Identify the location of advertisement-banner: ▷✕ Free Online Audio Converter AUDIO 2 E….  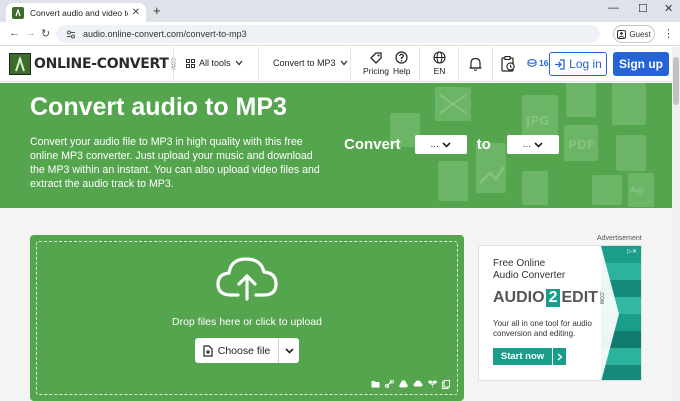
(560, 313).